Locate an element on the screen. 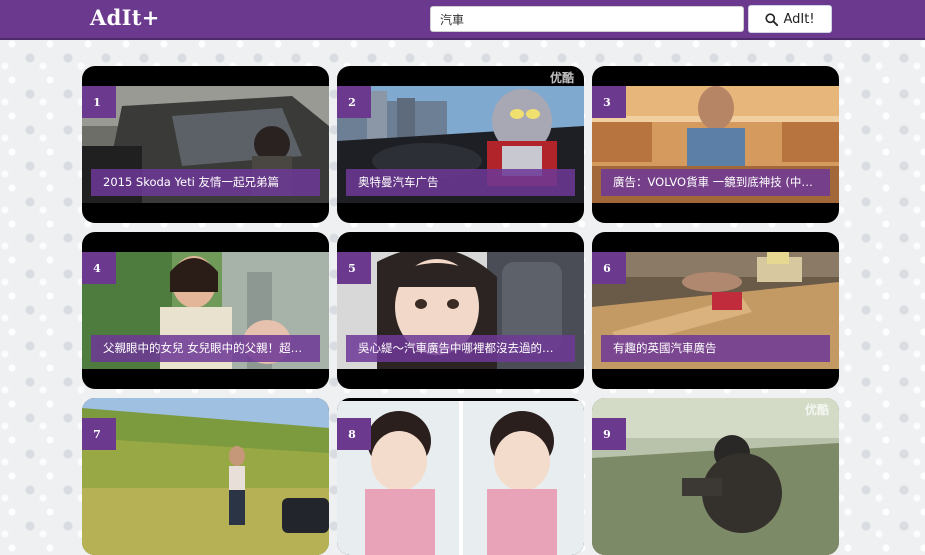 The width and height of the screenshot is (925, 555). search-button: AdIt! is located at coordinates (790, 19).